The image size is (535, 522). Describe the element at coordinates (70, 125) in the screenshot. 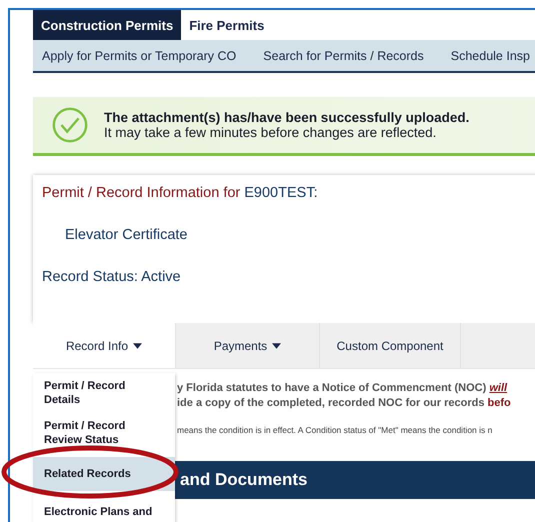

I see `checkmark-icon` at that location.